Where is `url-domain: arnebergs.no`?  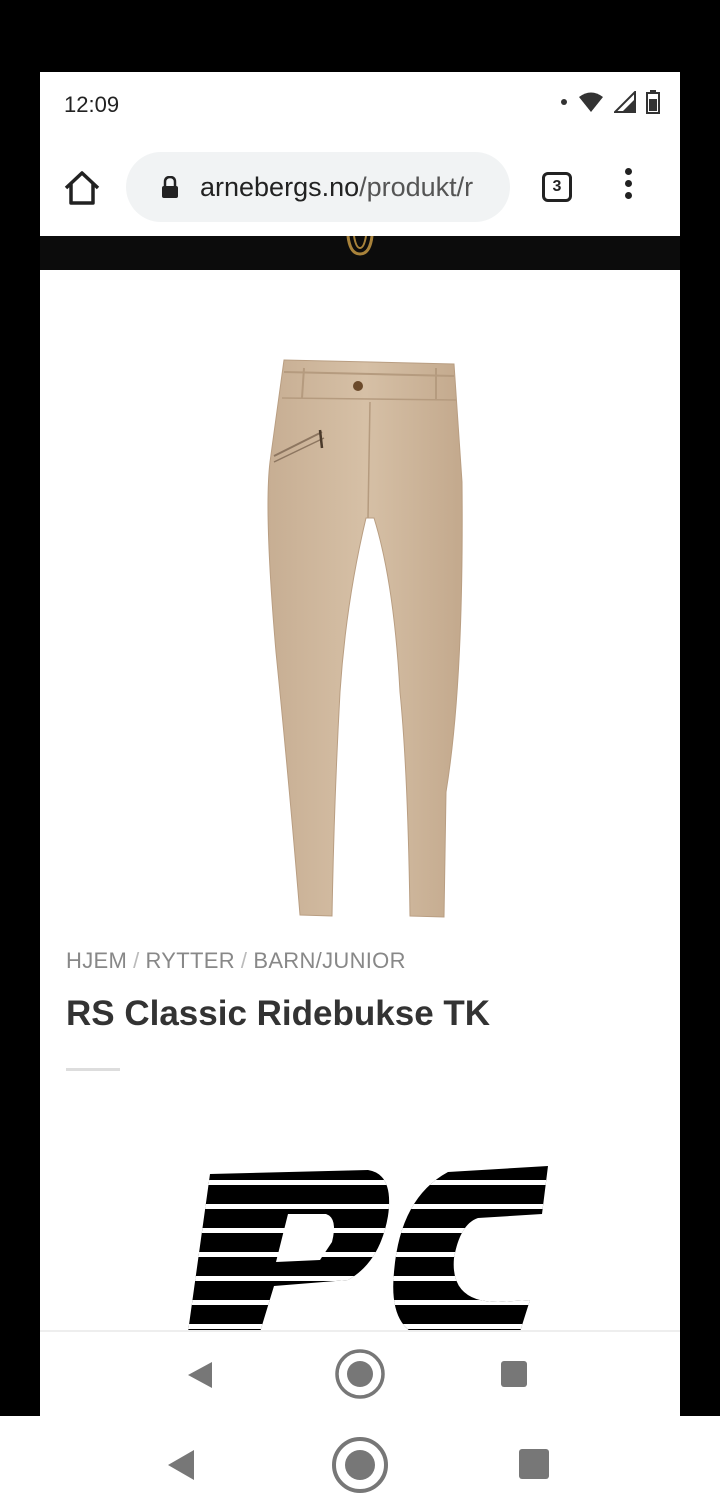 url-domain: arnebergs.no is located at coordinates (280, 187).